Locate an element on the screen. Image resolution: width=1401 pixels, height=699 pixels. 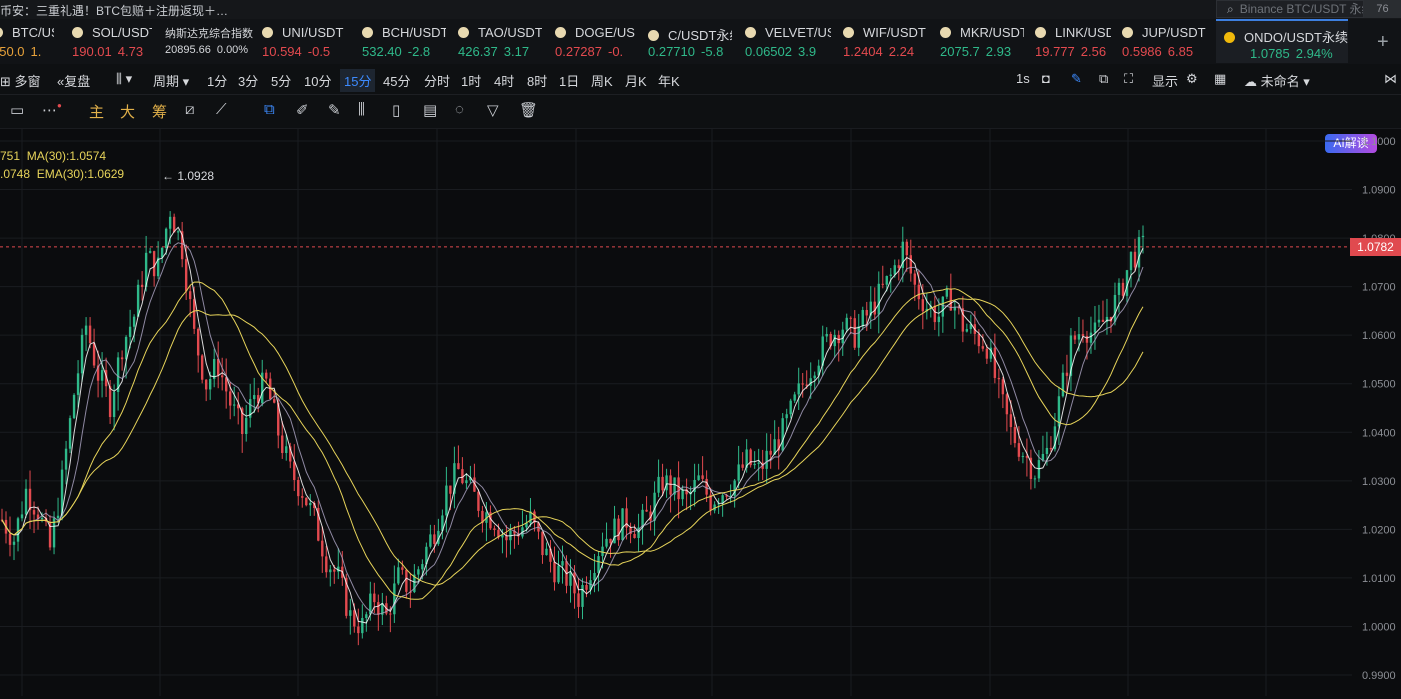
interval-10: 1日 is located at coordinates (569, 80).